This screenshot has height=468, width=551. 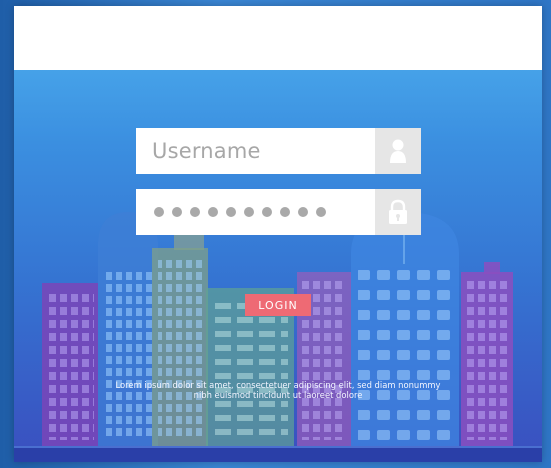 What do you see at coordinates (128, 329) in the screenshot?
I see `building-dome-tower` at bounding box center [128, 329].